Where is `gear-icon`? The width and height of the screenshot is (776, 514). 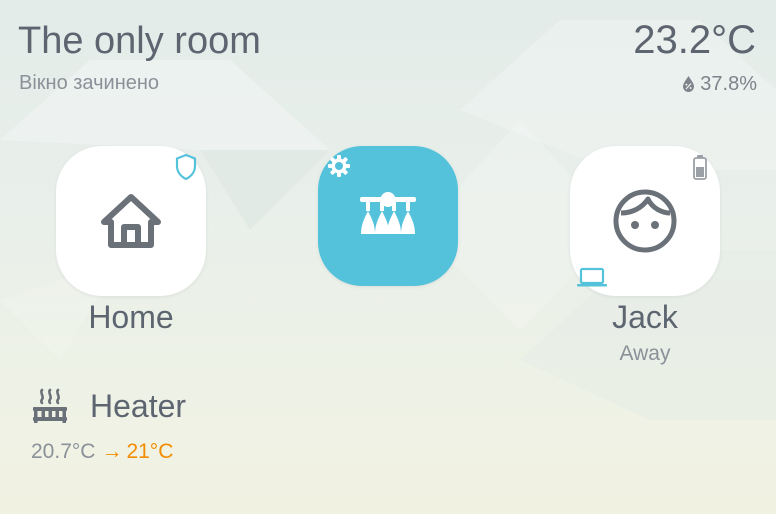
gear-icon is located at coordinates (339, 166).